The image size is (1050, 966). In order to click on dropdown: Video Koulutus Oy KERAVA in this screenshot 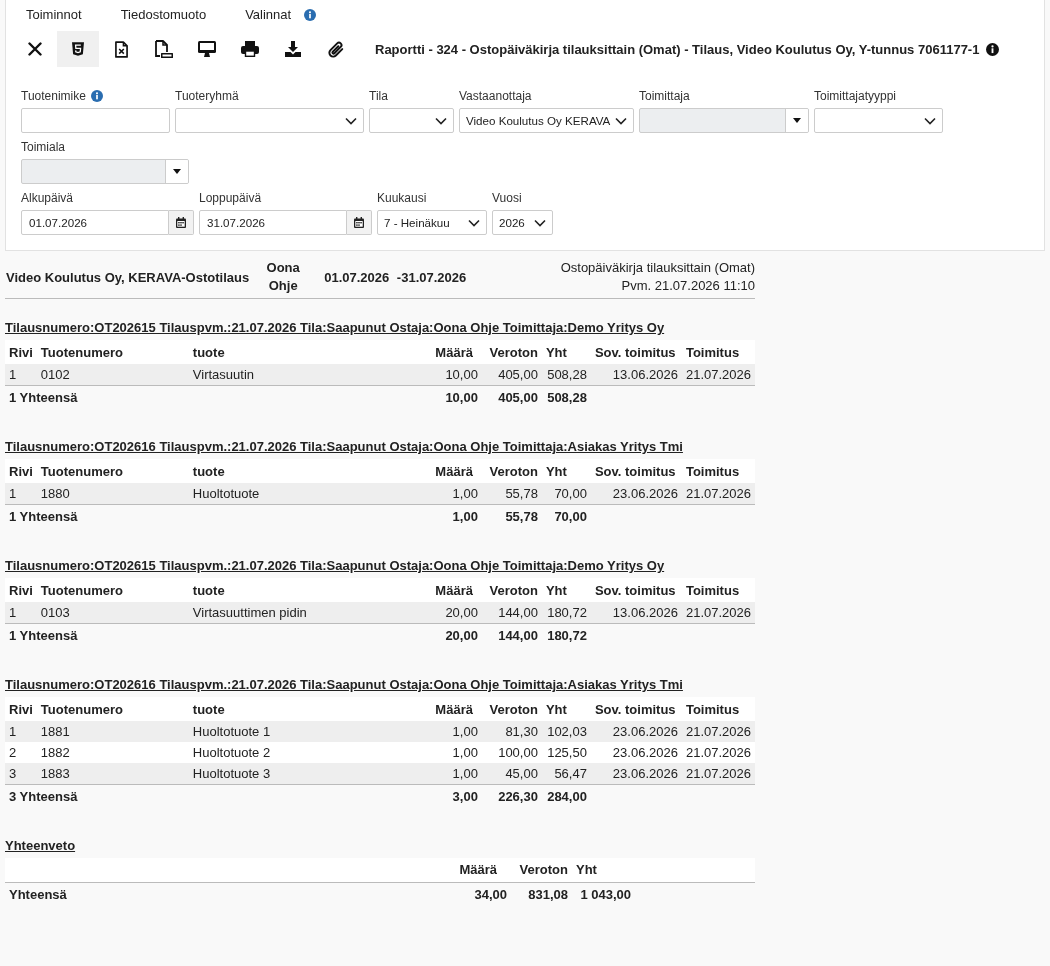, I will do `click(546, 120)`.